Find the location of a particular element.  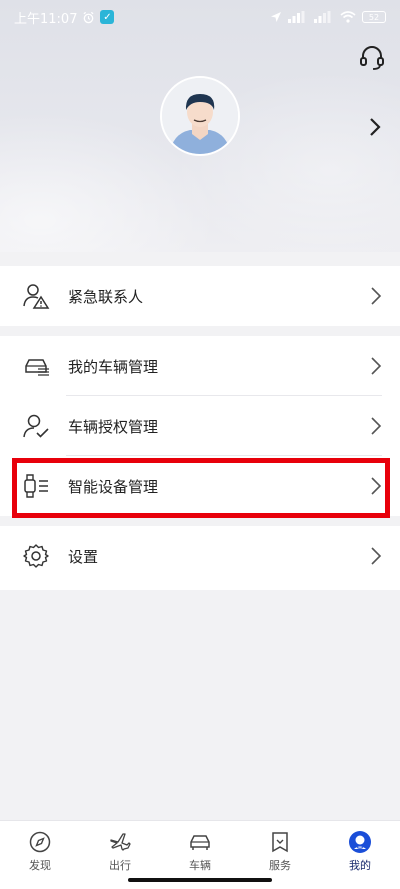

nav-label: 发现 is located at coordinates (40, 865).